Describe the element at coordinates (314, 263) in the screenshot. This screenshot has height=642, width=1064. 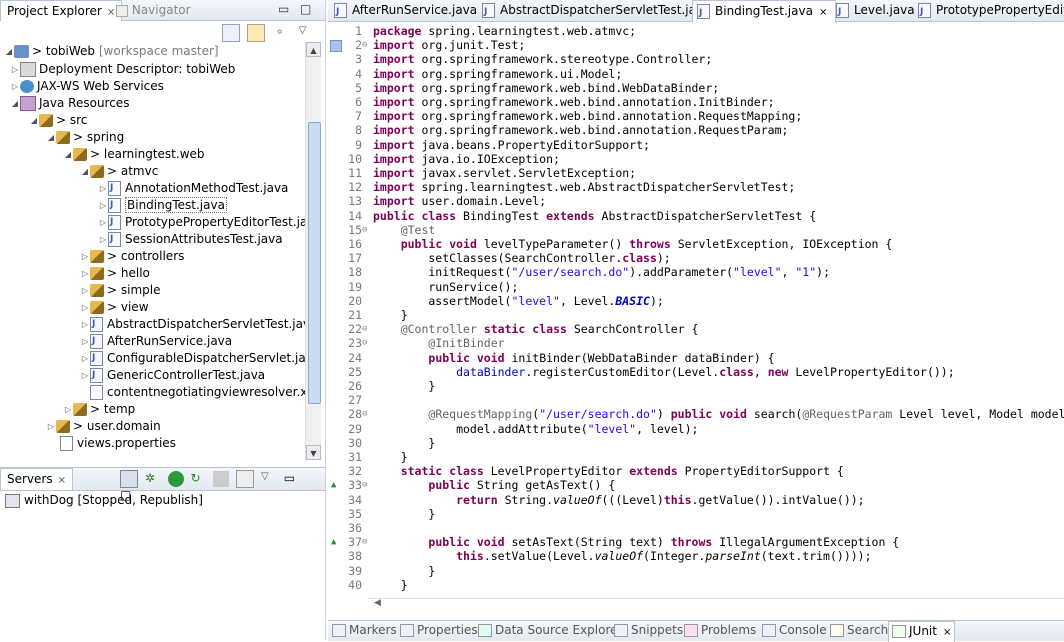
I see `scroll-thumb` at that location.